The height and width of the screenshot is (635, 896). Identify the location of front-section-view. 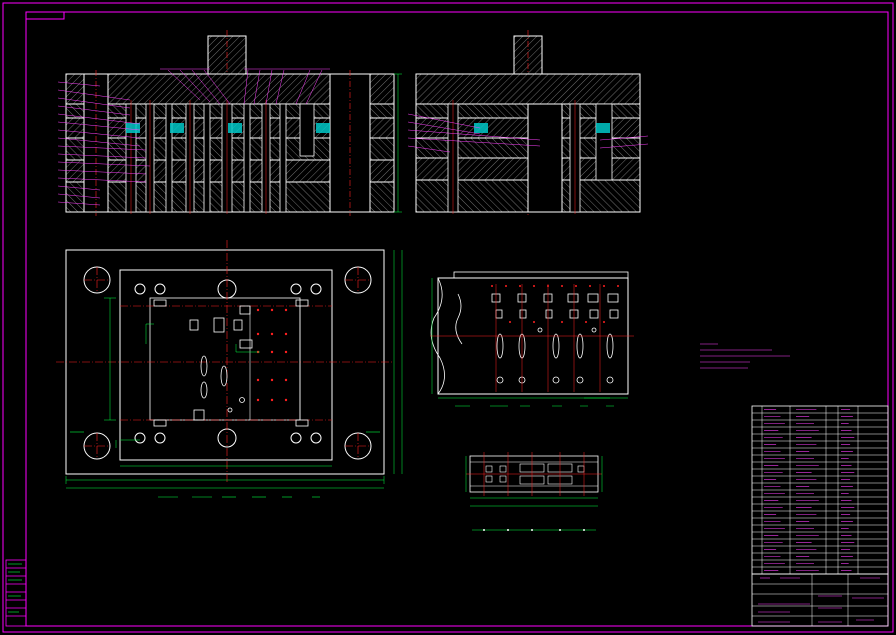
(229, 123).